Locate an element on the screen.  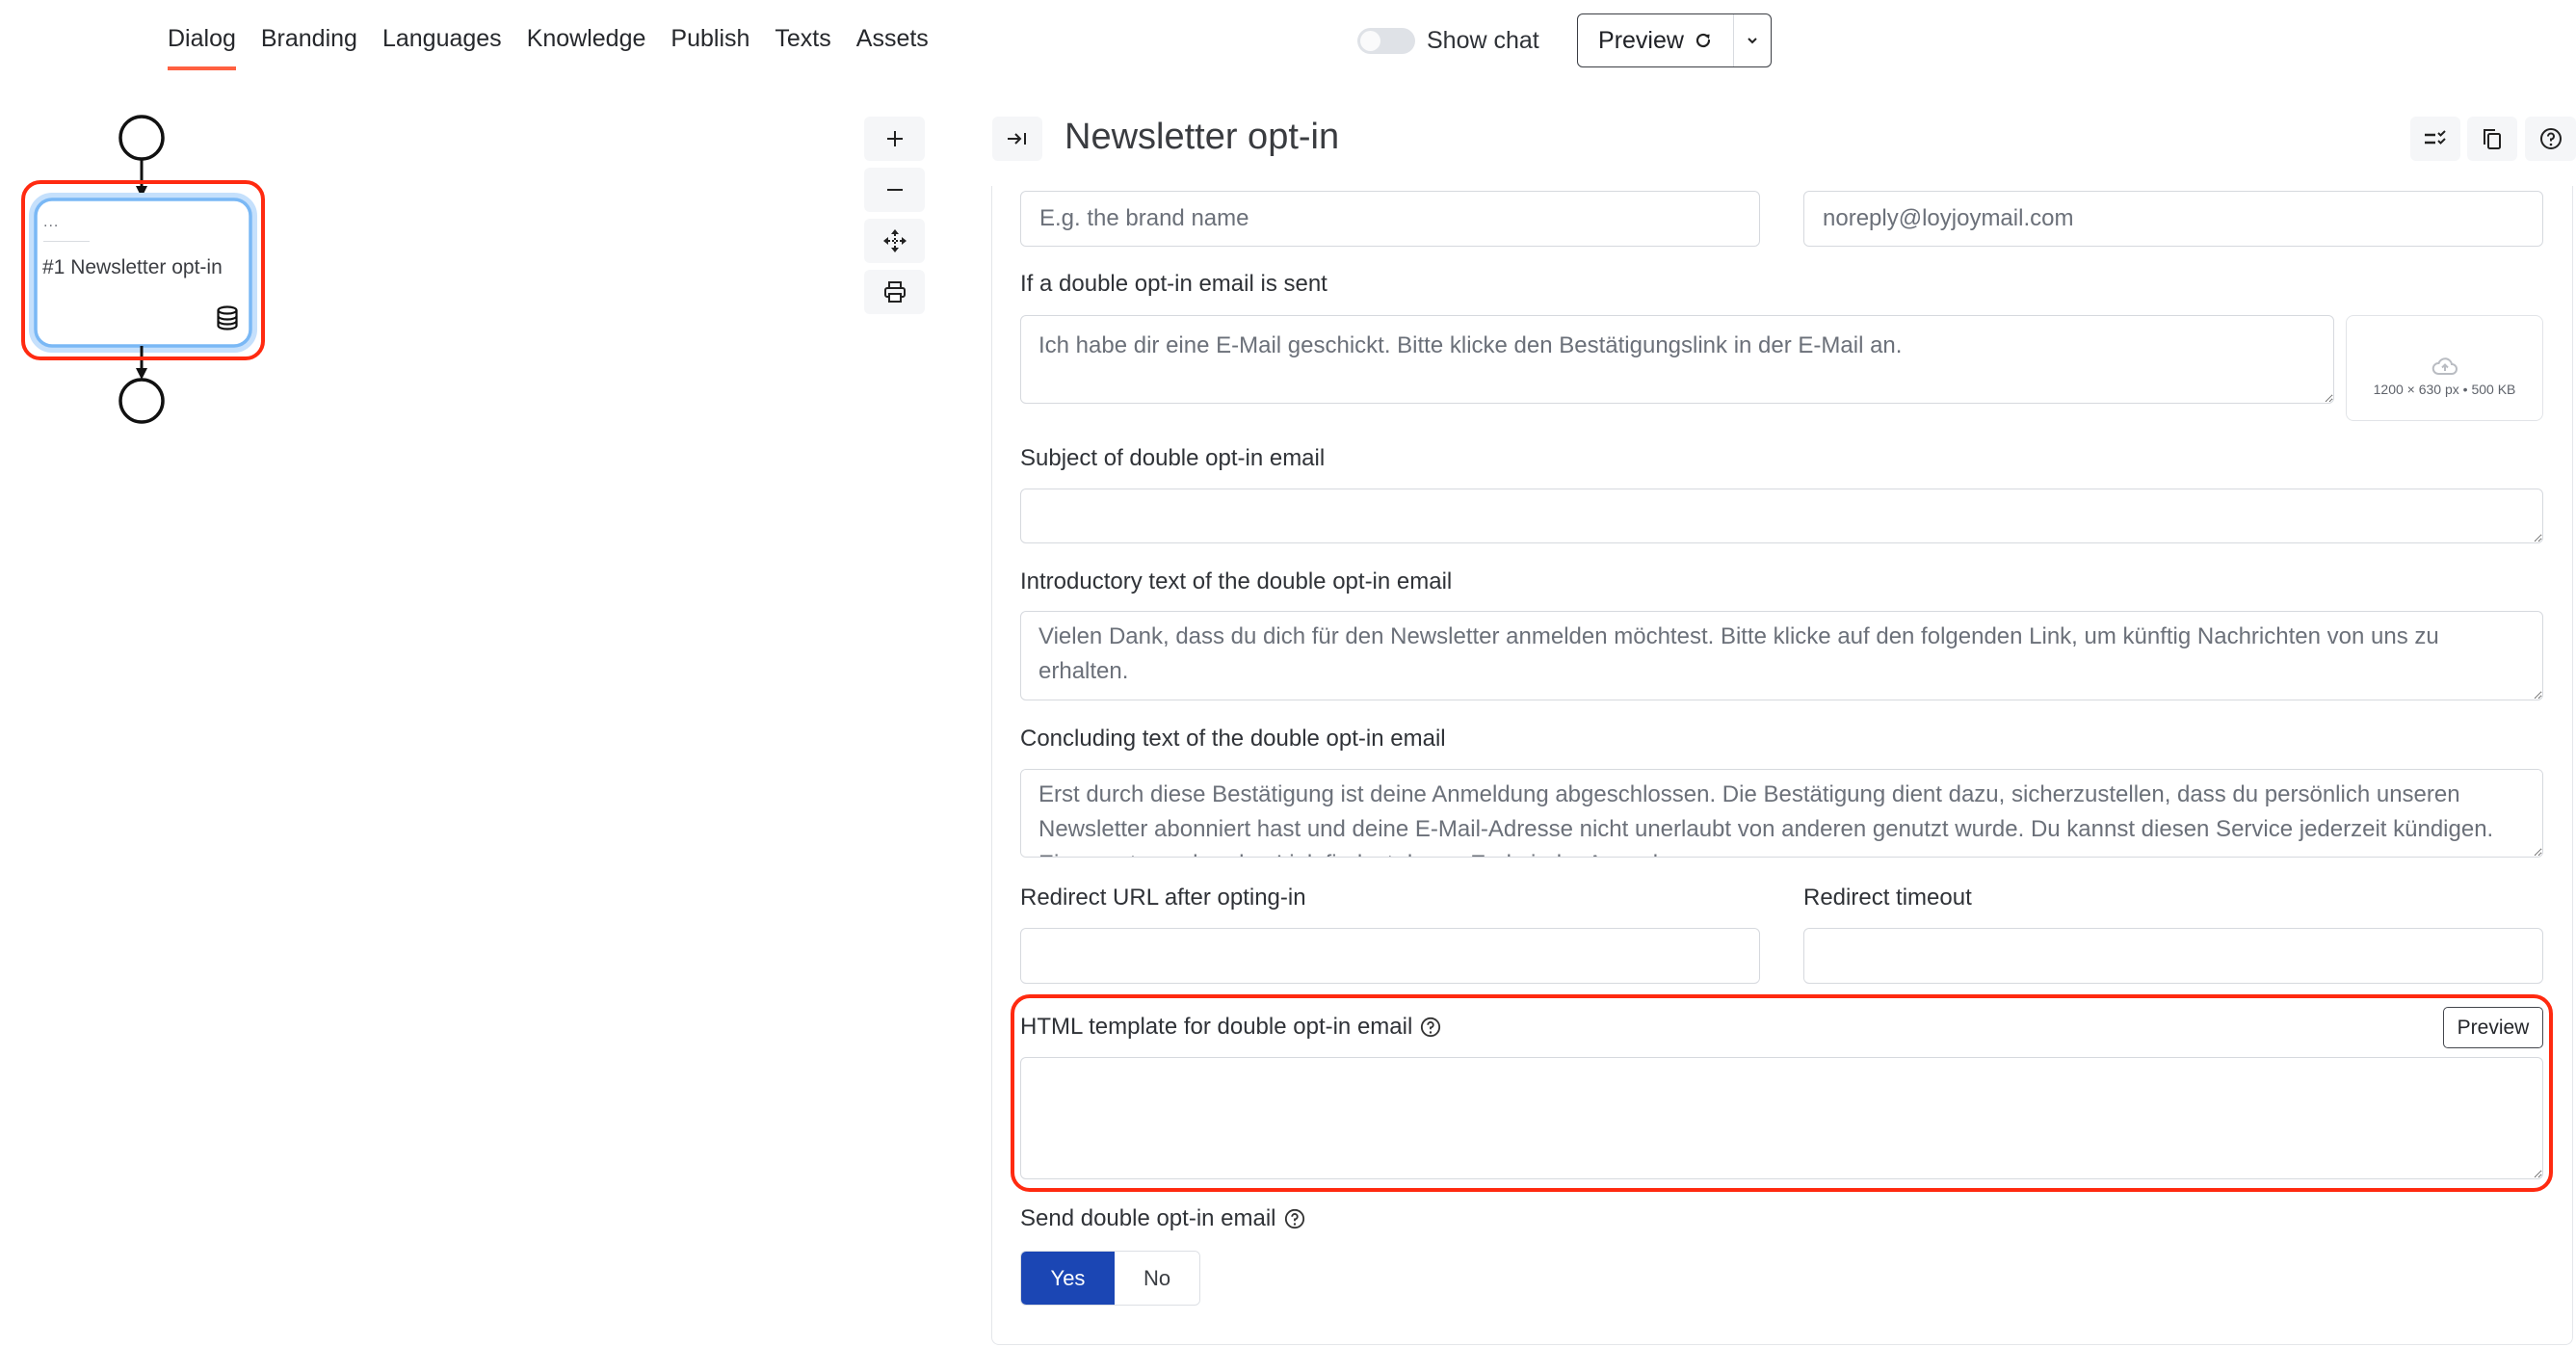
zoom-in-button is located at coordinates (895, 139).